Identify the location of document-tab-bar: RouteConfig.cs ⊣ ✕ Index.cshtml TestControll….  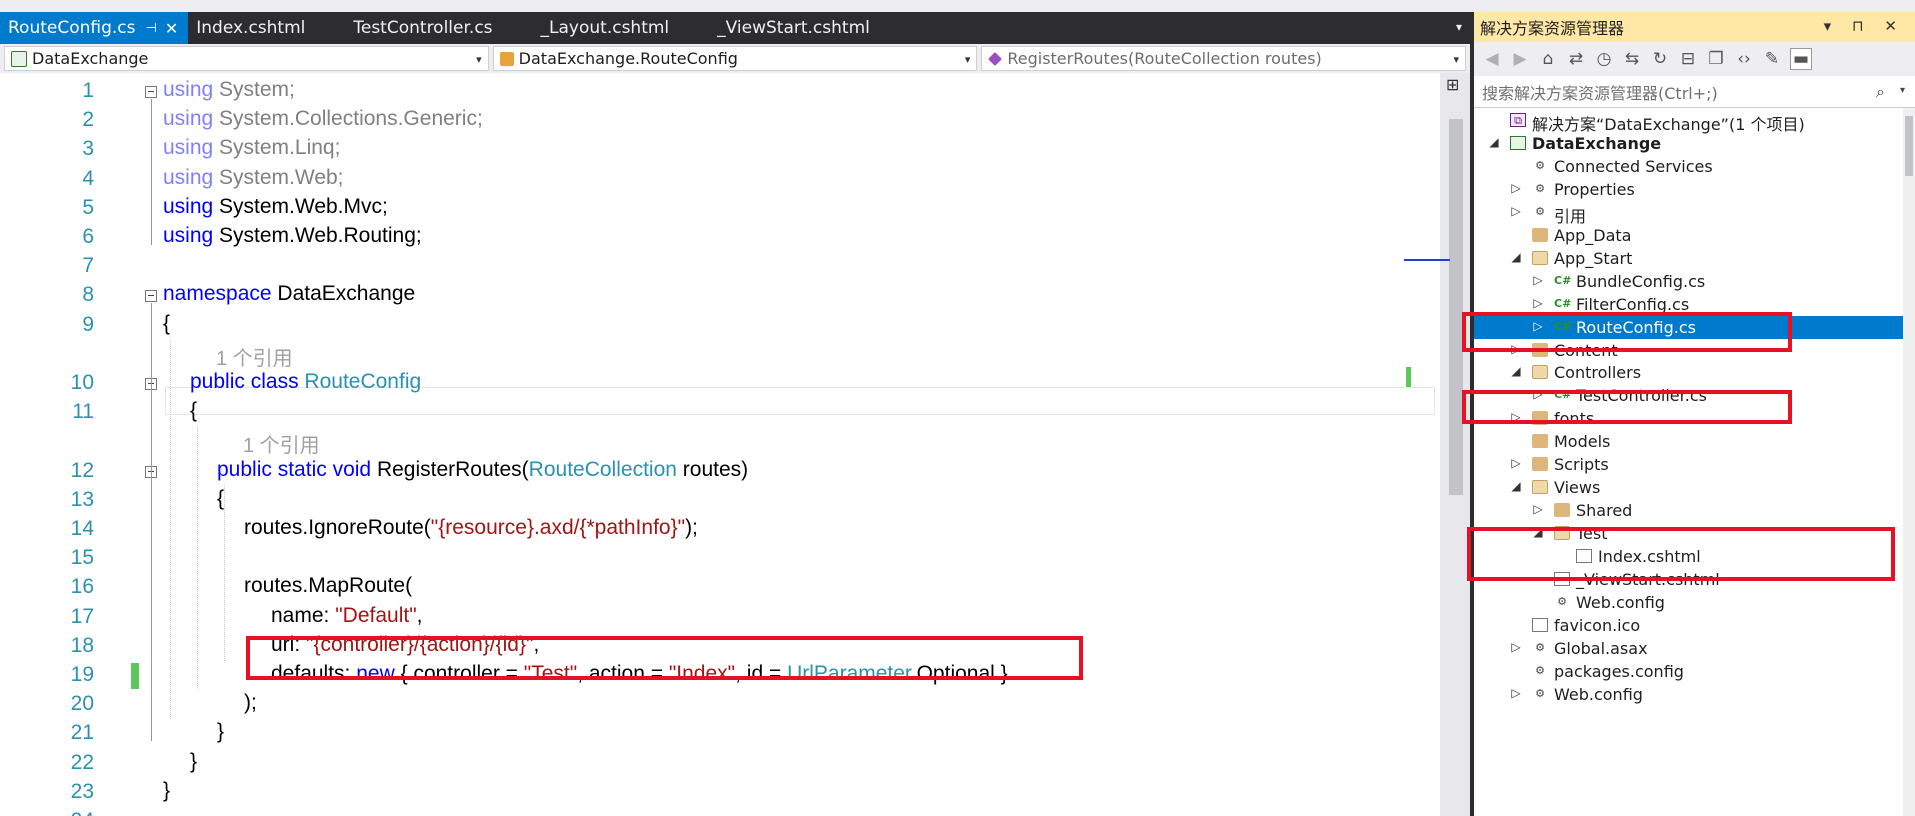
(735, 28).